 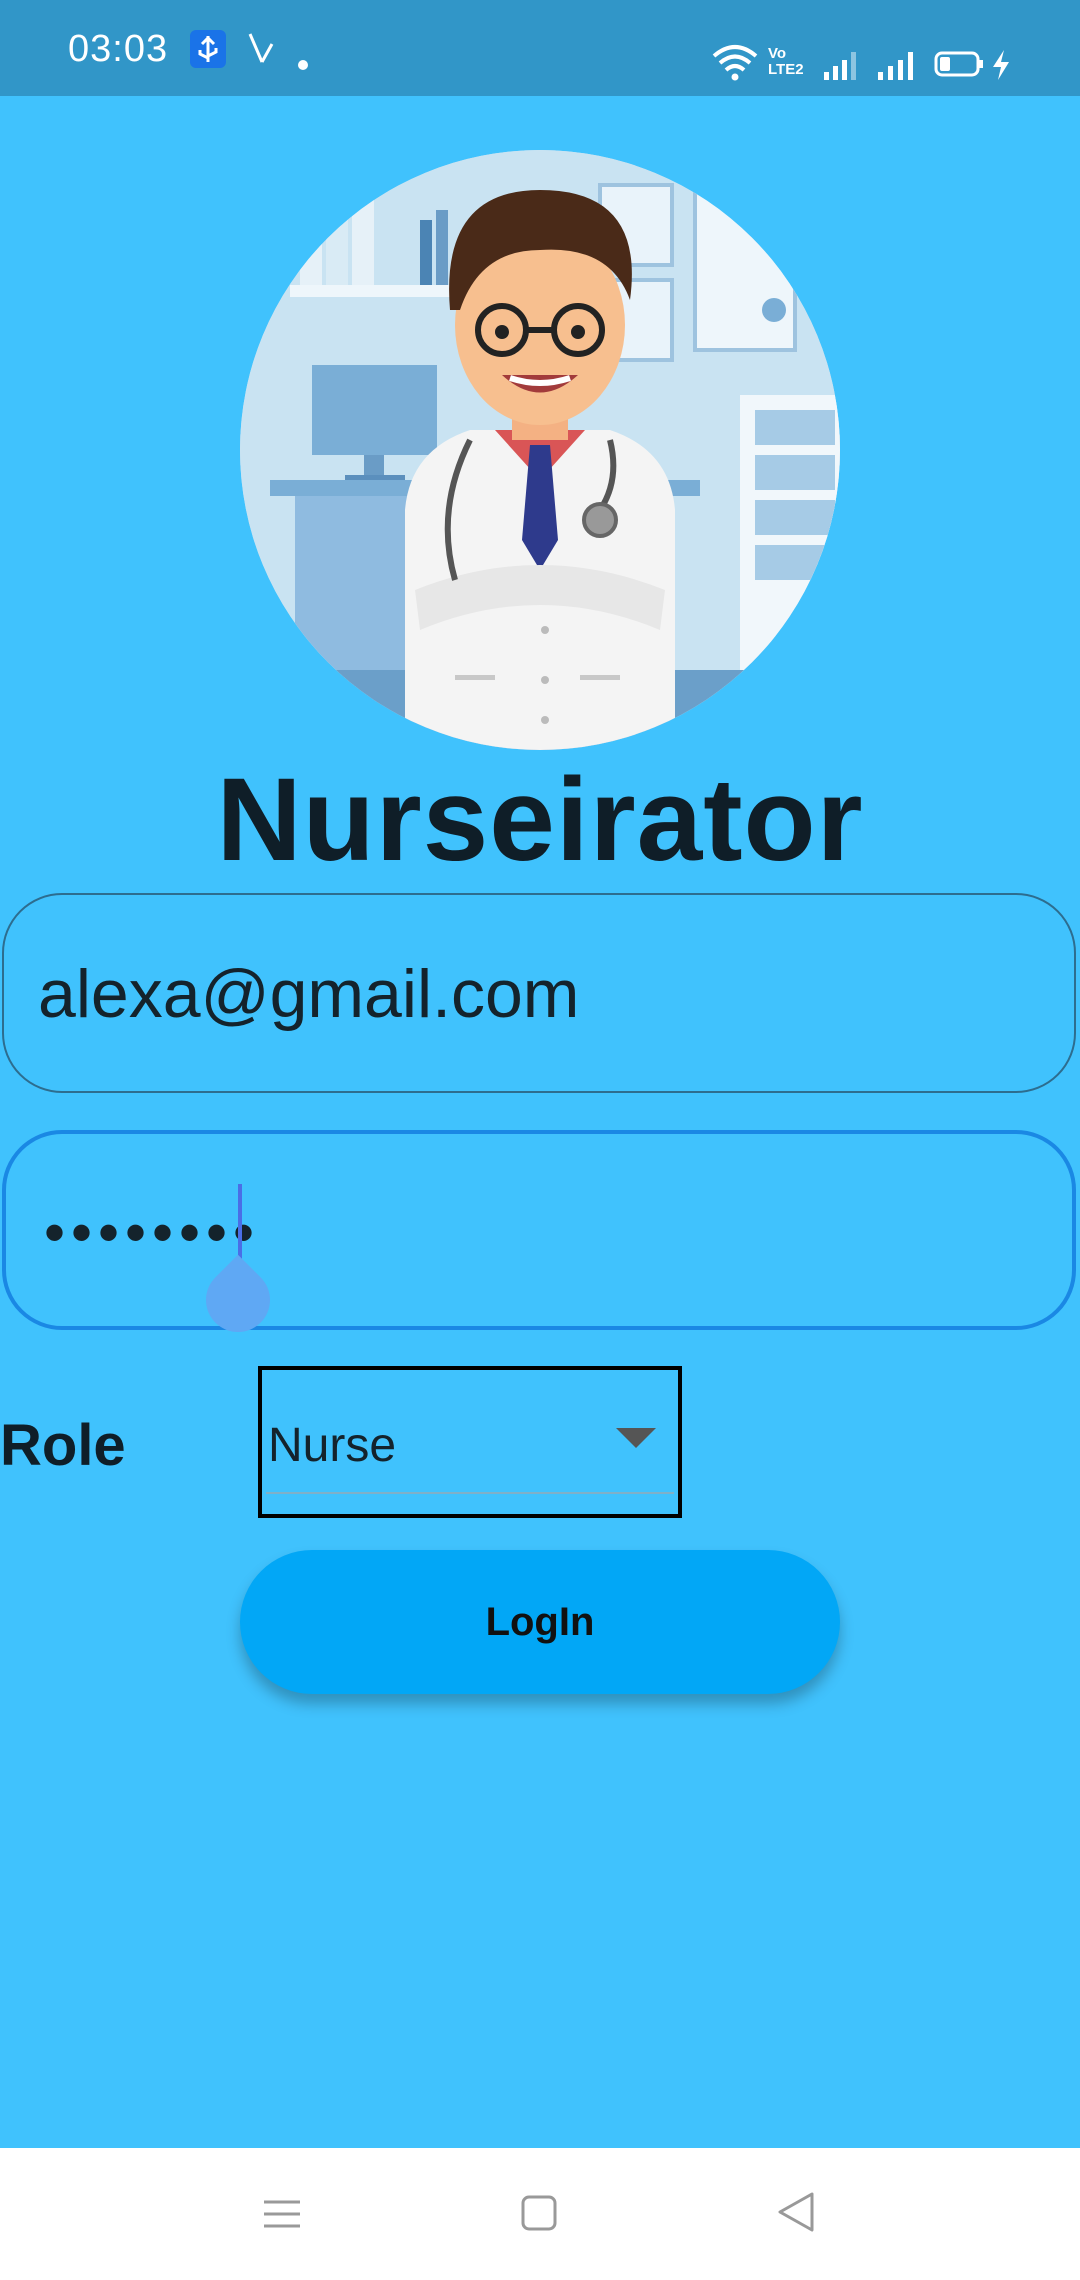 What do you see at coordinates (309, 994) in the screenshot?
I see `email-value: alexa@gmail.com` at bounding box center [309, 994].